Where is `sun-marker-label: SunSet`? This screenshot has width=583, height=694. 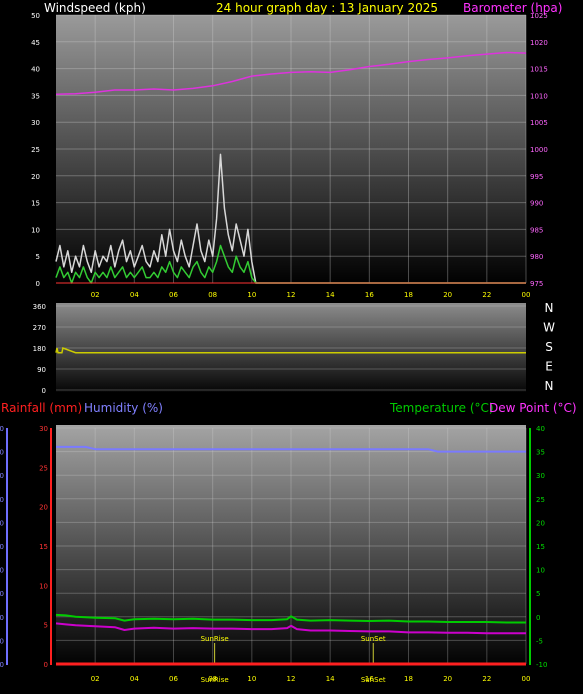 sun-marker-label: SunSet is located at coordinates (373, 639).